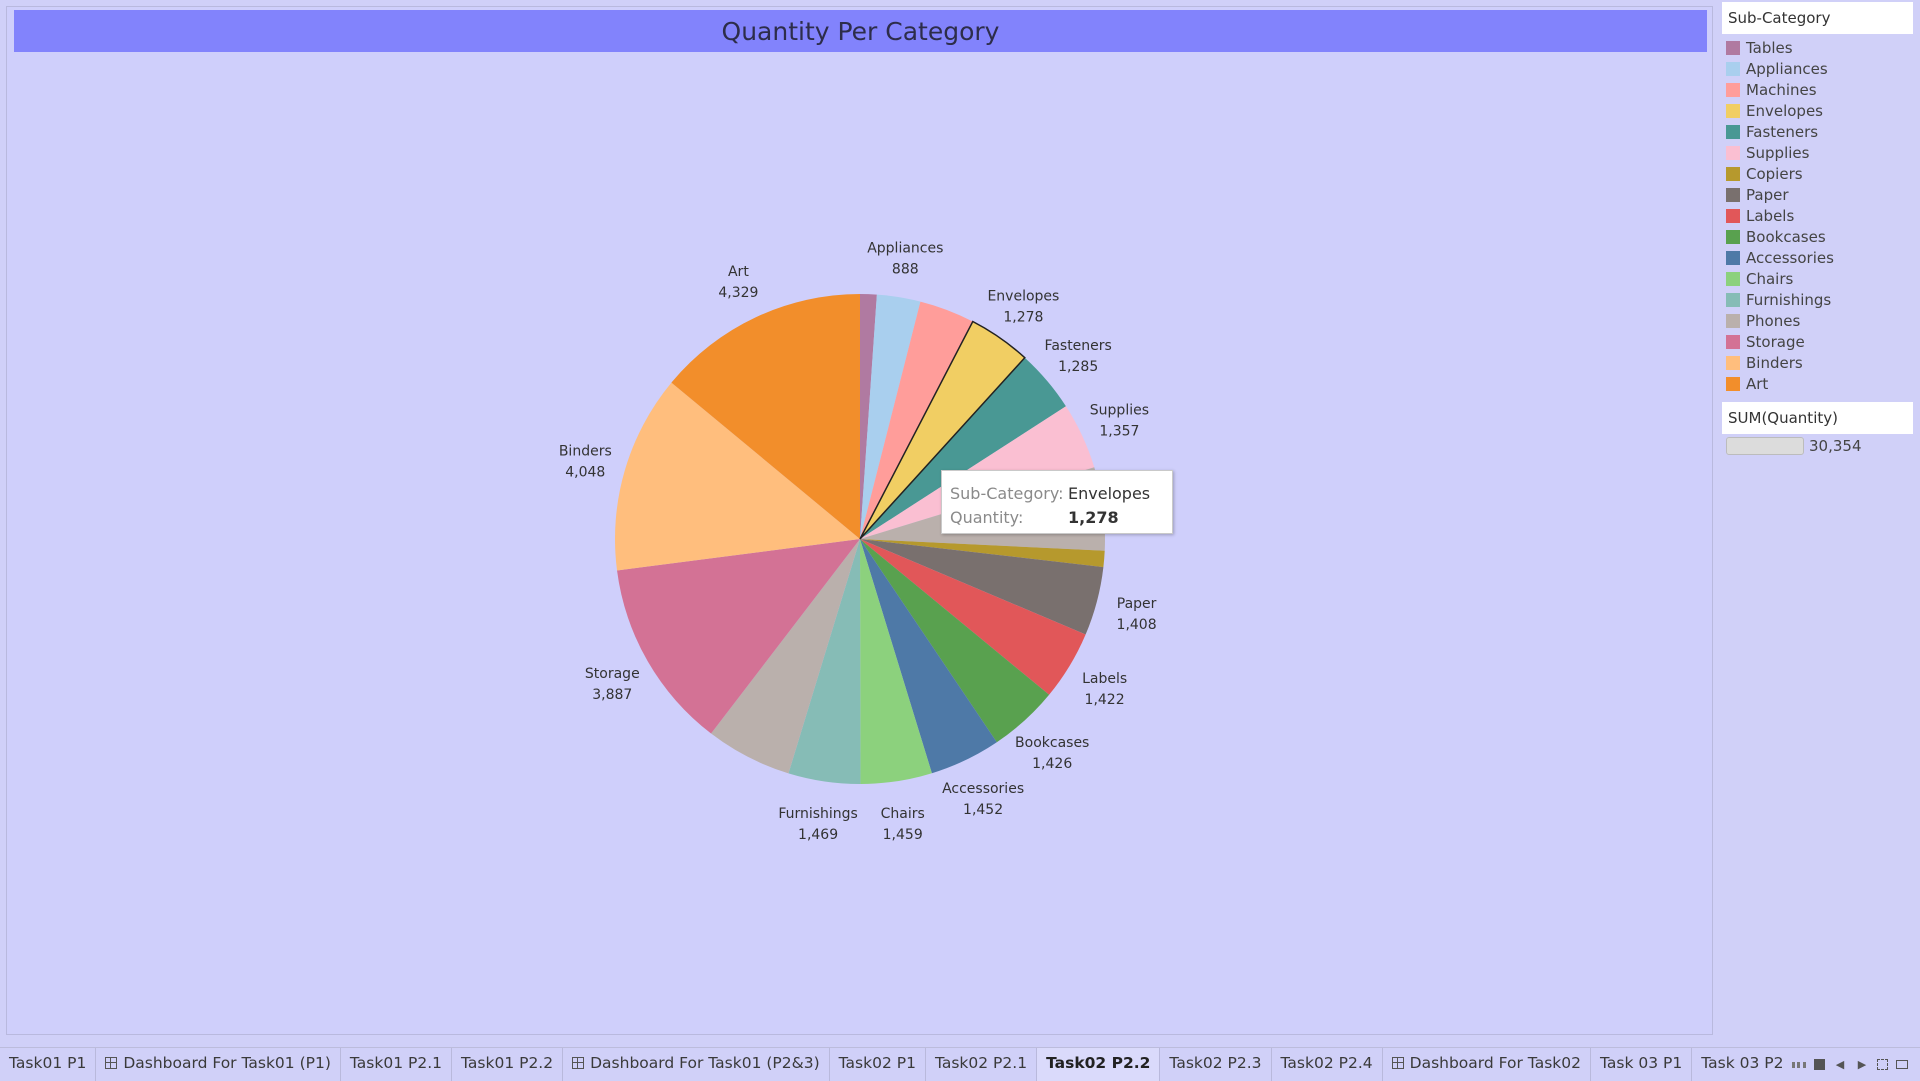 The image size is (1920, 1081). I want to click on legend-label: Supplies, so click(1778, 152).